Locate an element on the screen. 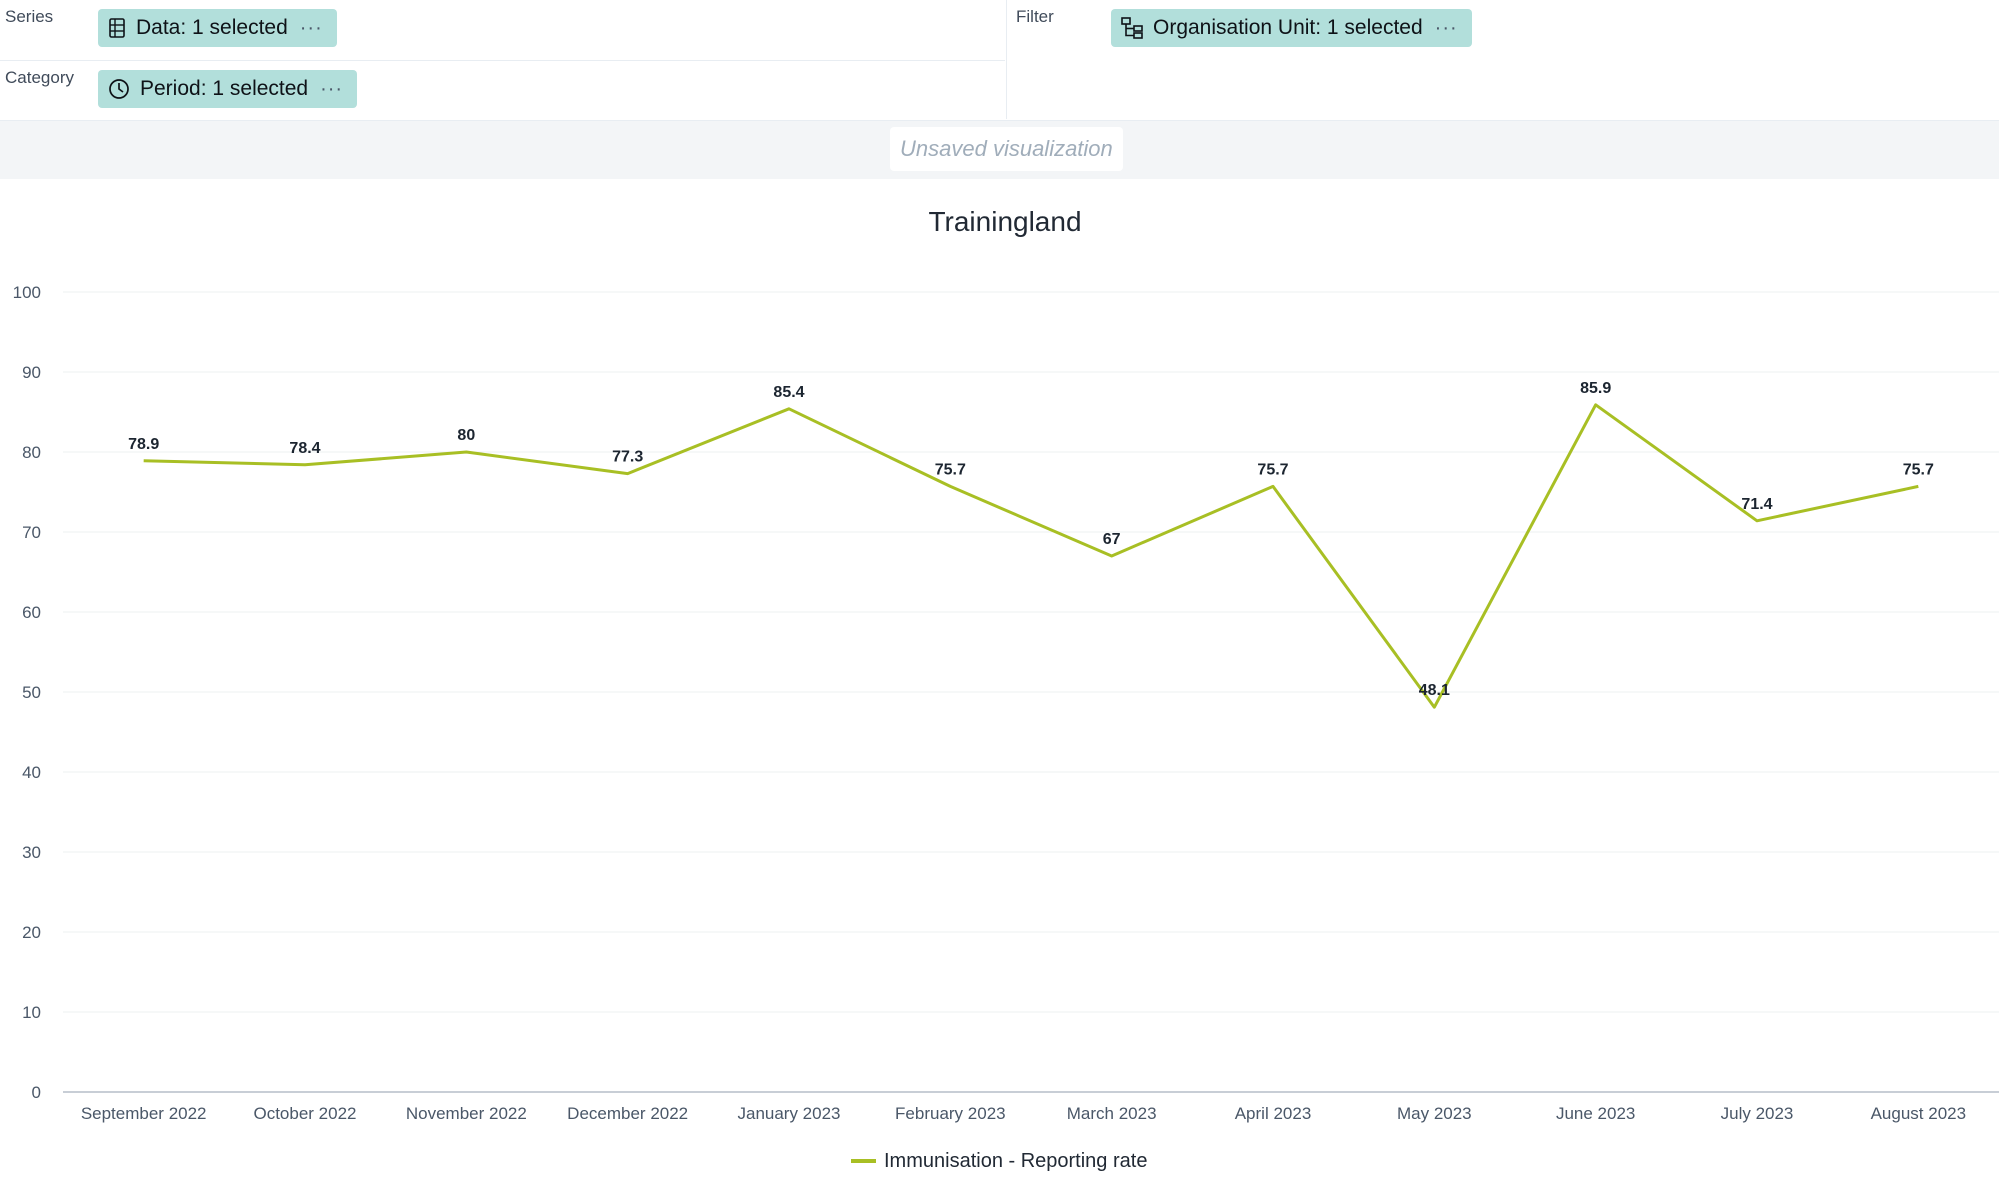 Image resolution: width=1999 pixels, height=1198 pixels. x-tick-label: March 2023 is located at coordinates (1112, 1113).